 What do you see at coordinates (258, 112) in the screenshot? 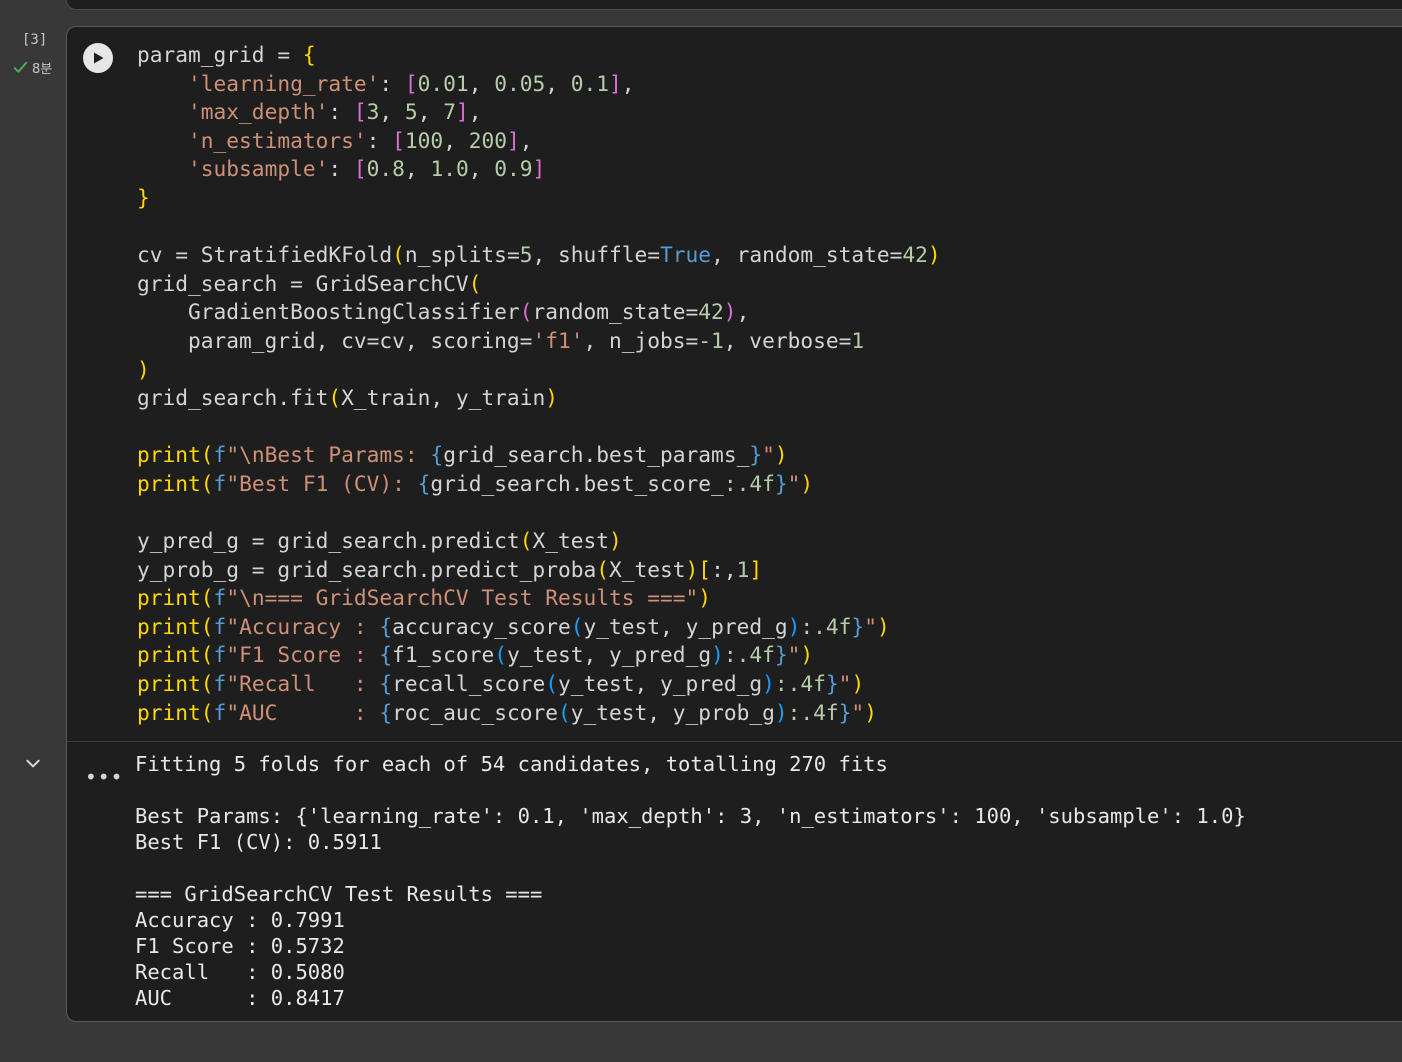
I see `code-token: 'max_depth'` at bounding box center [258, 112].